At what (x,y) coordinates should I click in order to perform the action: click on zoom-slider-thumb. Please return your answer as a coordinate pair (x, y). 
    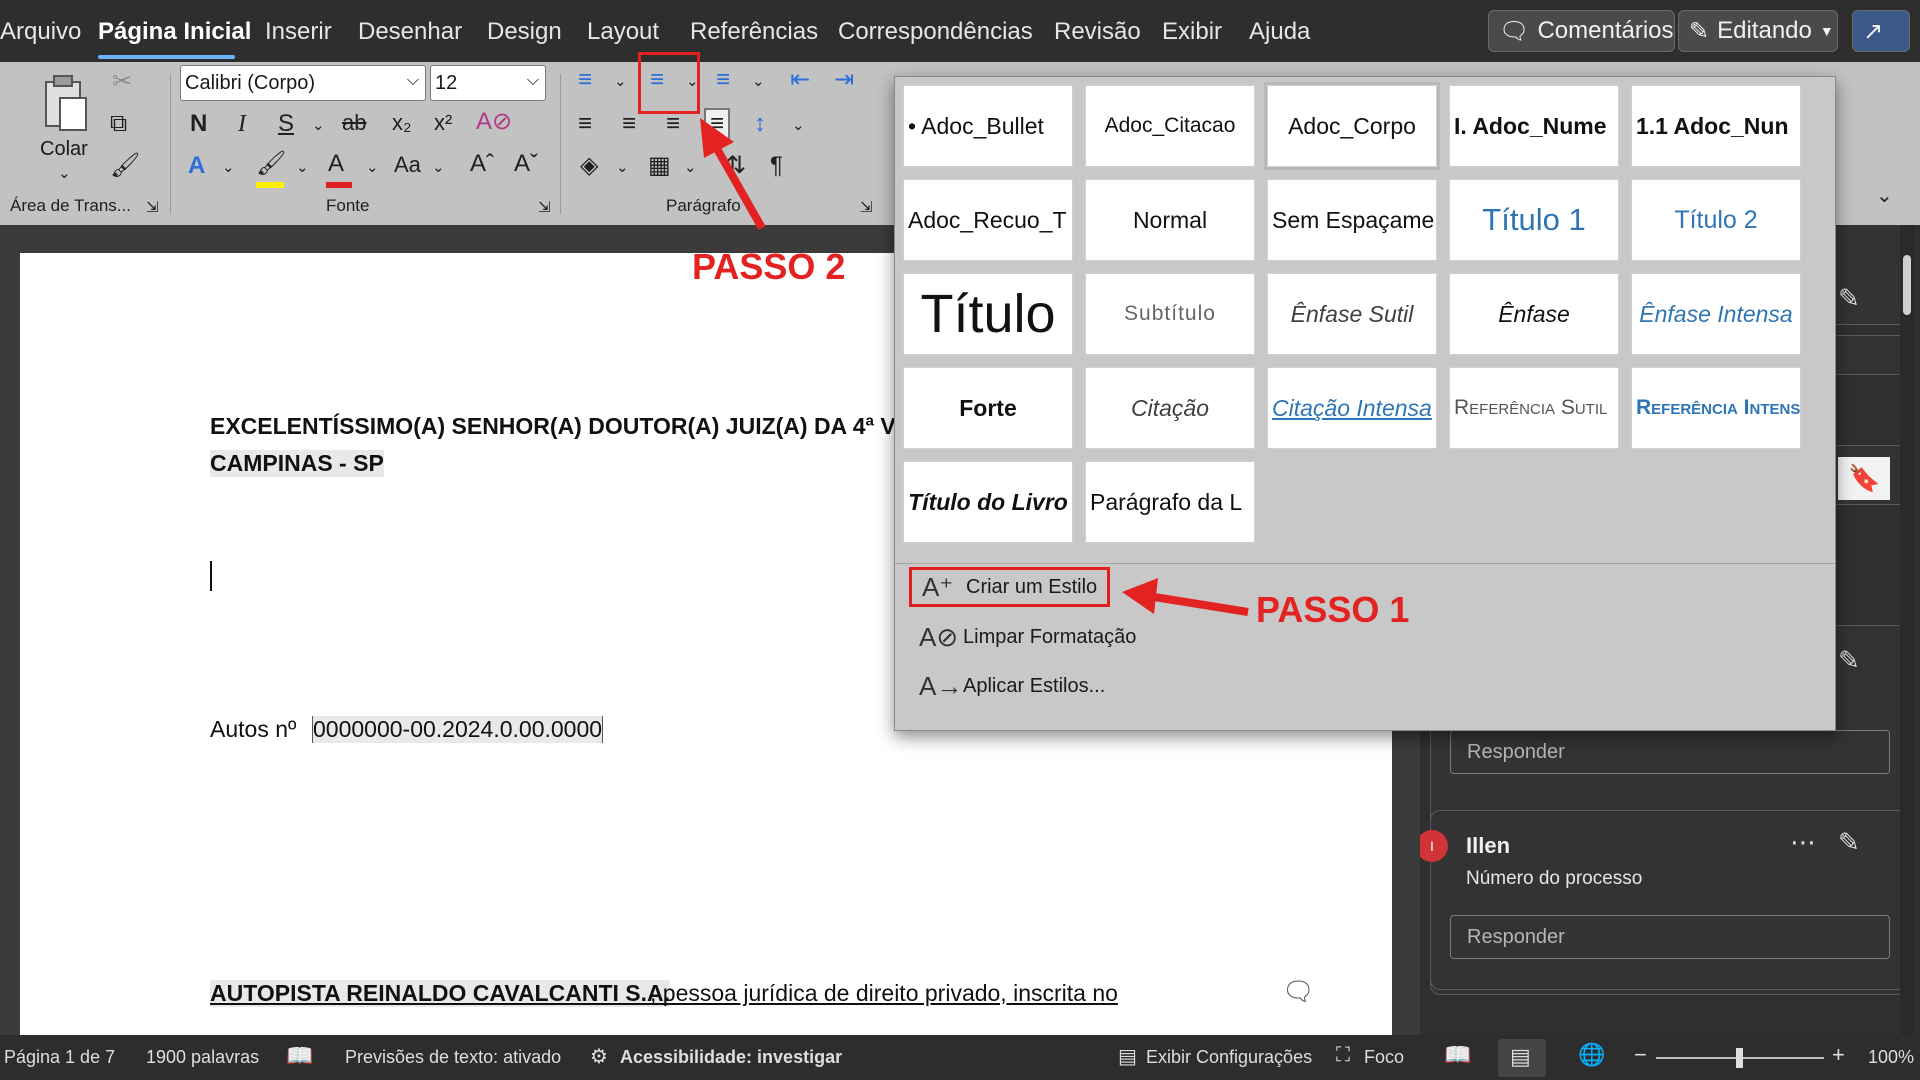
    Looking at the image, I should click on (1739, 1058).